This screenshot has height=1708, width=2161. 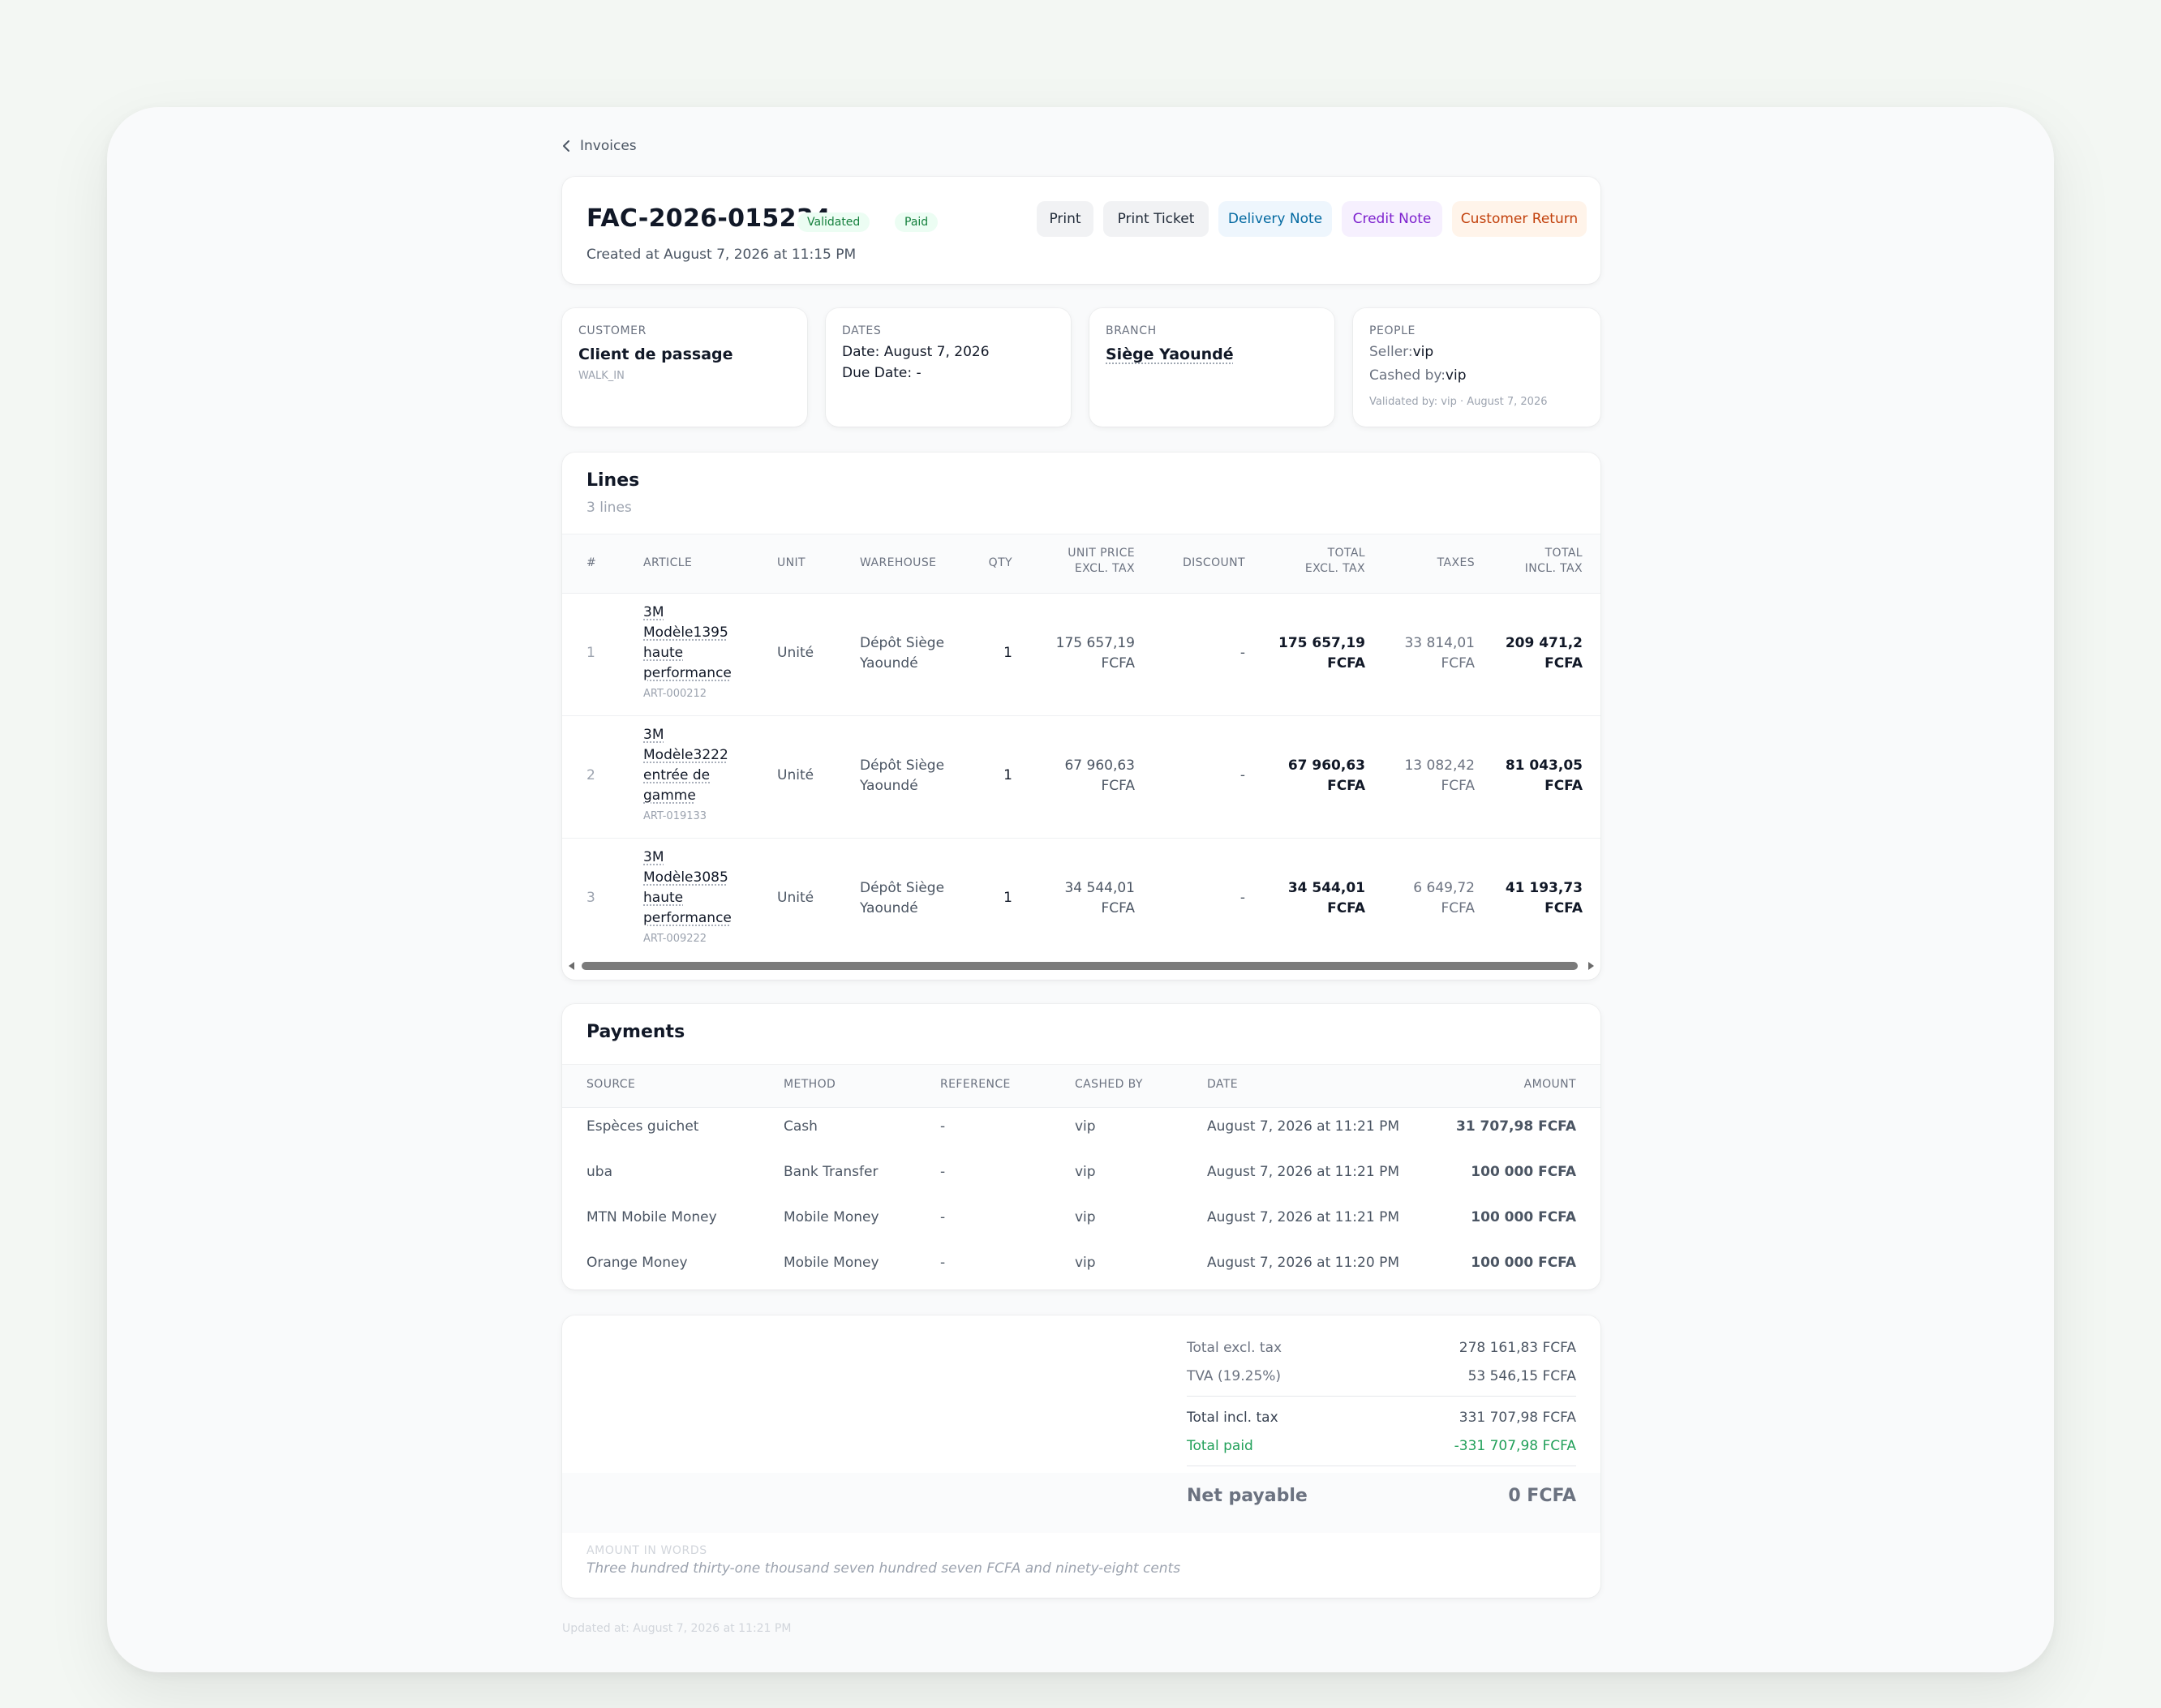 What do you see at coordinates (1544, 653) in the screenshot?
I see `total-incl-cell: 209 471,2 FCFA` at bounding box center [1544, 653].